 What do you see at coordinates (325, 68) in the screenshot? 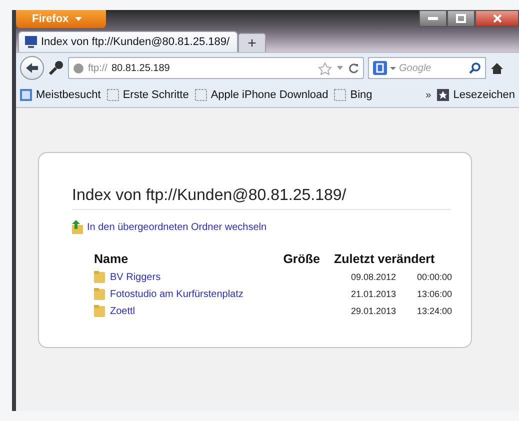
I see `star-icon` at bounding box center [325, 68].